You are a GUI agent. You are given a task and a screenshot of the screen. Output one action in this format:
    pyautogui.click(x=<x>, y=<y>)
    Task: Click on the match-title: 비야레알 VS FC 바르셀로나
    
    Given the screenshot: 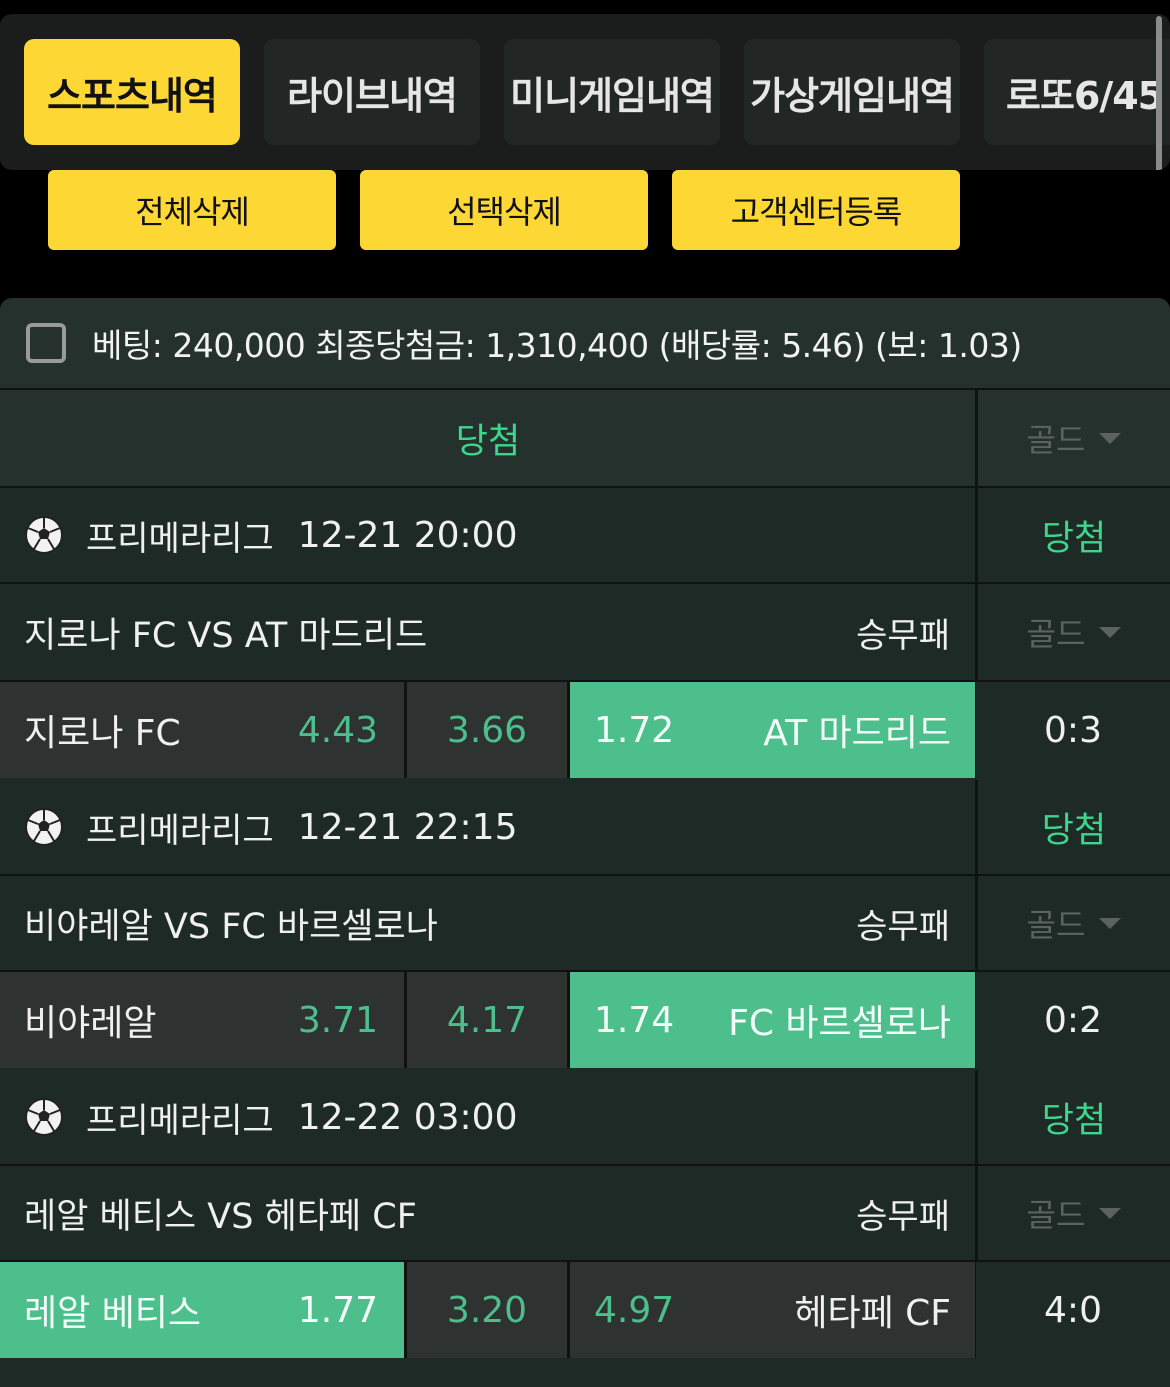 What is the action you would take?
    pyautogui.click(x=231, y=926)
    